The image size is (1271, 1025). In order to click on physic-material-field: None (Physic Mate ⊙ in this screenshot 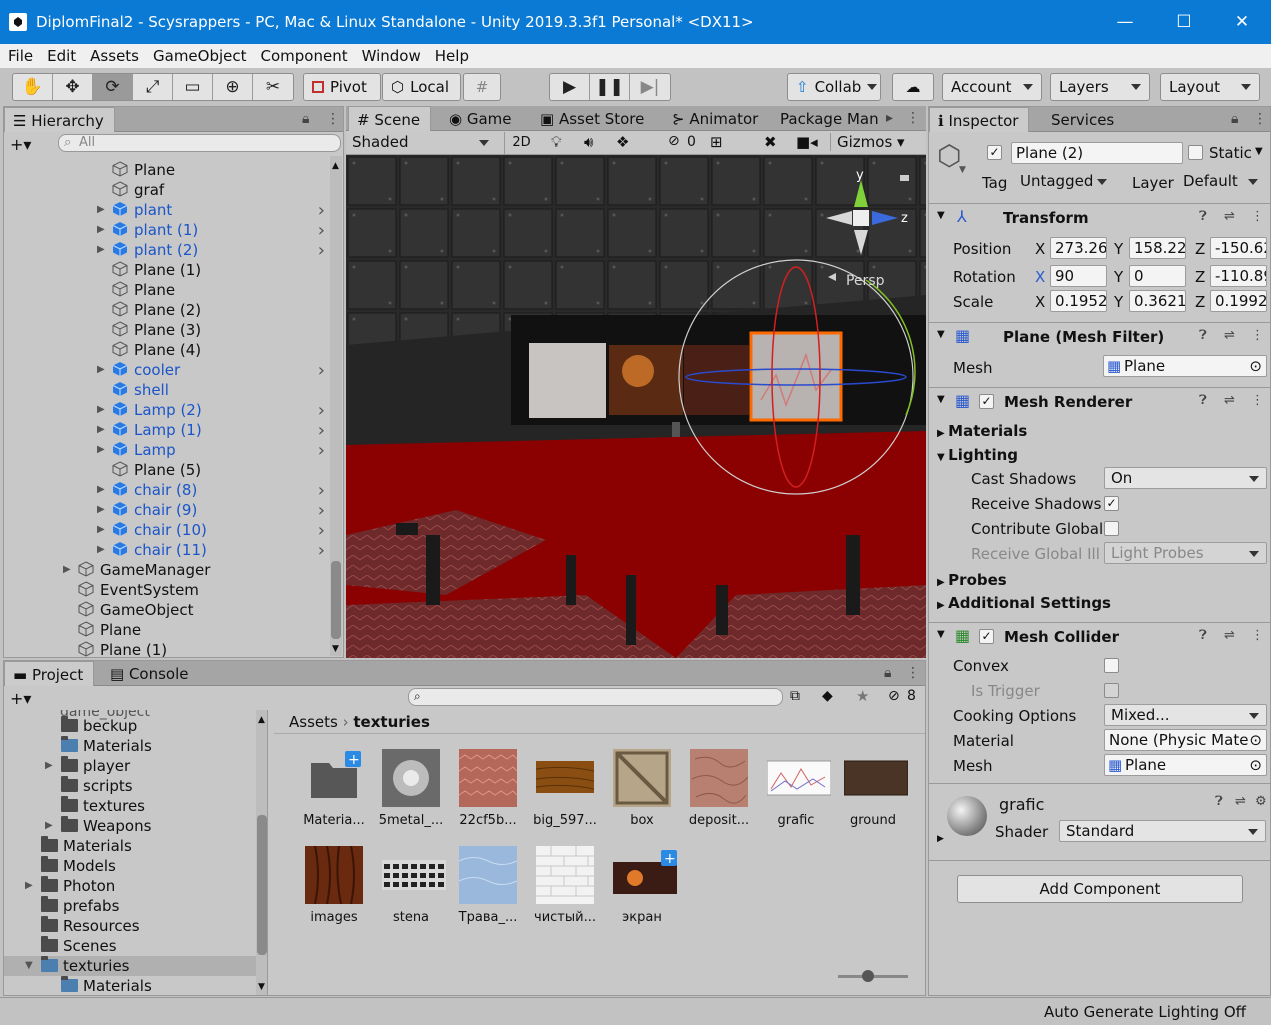, I will do `click(1185, 740)`.